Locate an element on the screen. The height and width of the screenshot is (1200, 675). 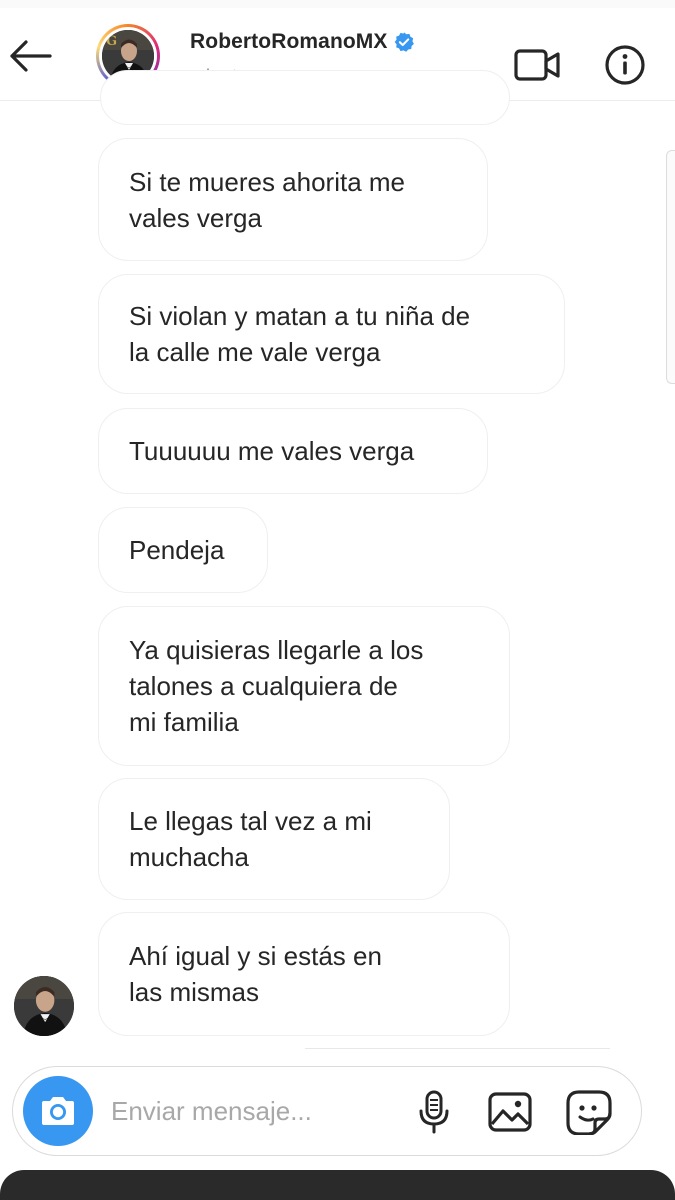
message-input is located at coordinates (256, 1111).